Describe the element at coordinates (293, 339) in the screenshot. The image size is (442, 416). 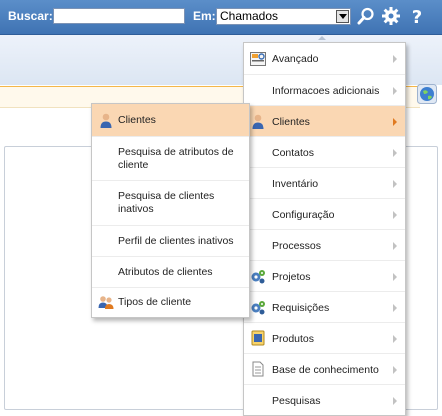
I see `menu-item-label: Produtos` at that location.